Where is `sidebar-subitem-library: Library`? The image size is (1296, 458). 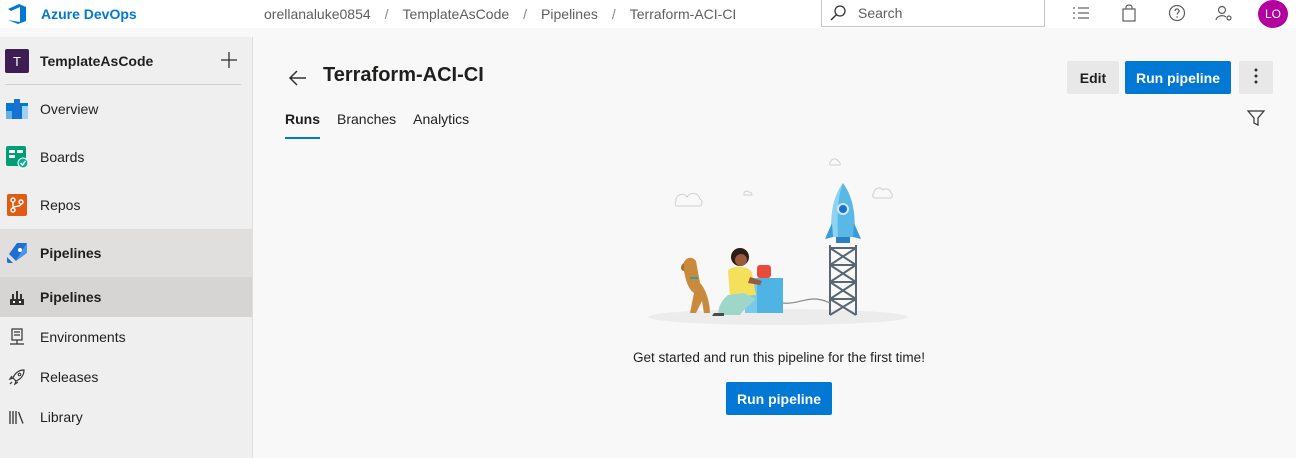
sidebar-subitem-library: Library is located at coordinates (126, 417).